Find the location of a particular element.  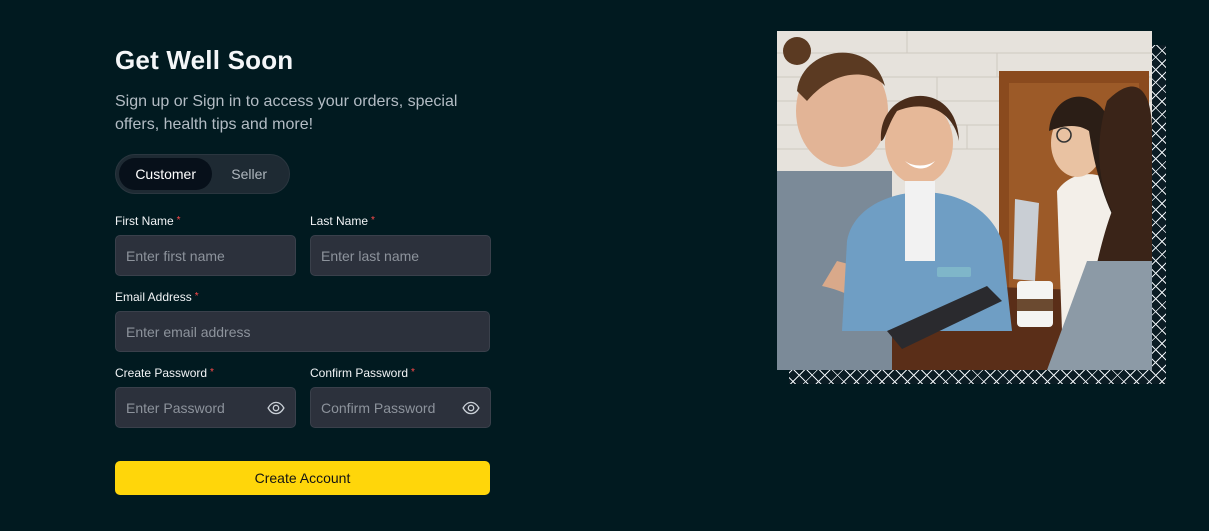

password-group: Create Password * is located at coordinates (205, 397).